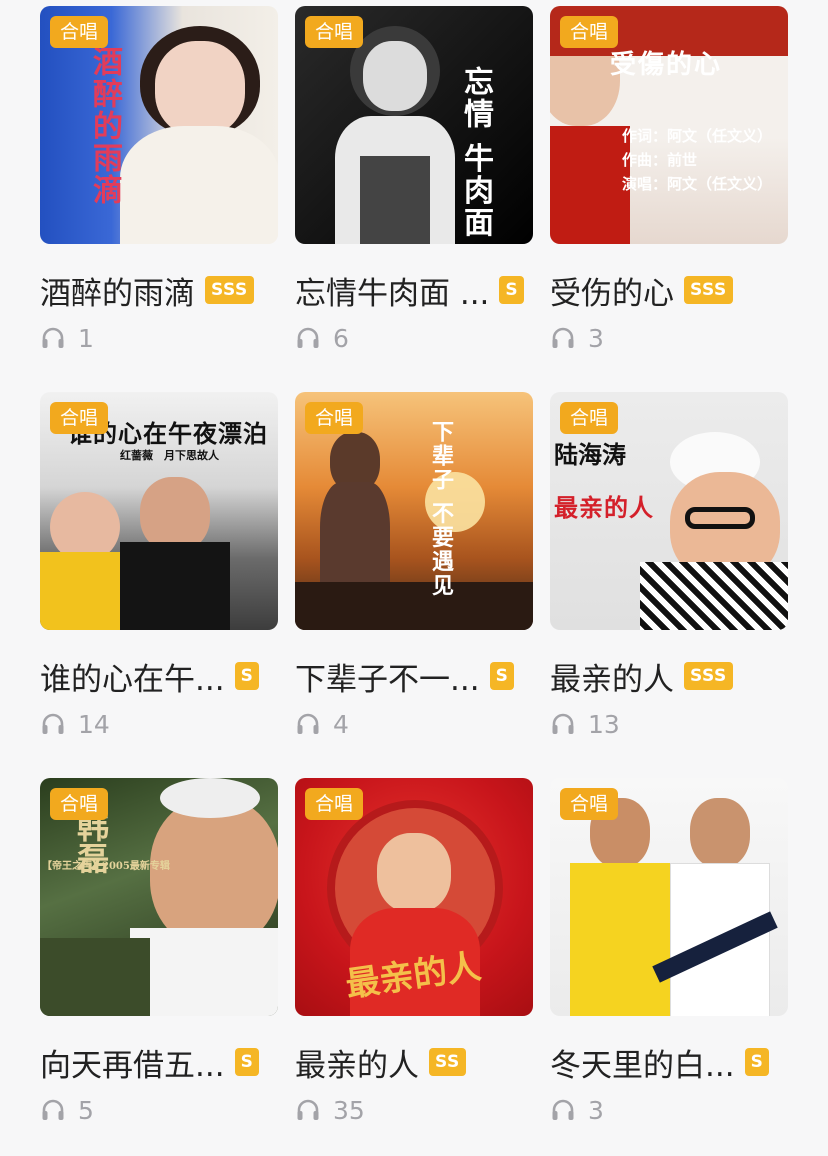  I want to click on cover-credit-line: 作曲：前世, so click(660, 160).